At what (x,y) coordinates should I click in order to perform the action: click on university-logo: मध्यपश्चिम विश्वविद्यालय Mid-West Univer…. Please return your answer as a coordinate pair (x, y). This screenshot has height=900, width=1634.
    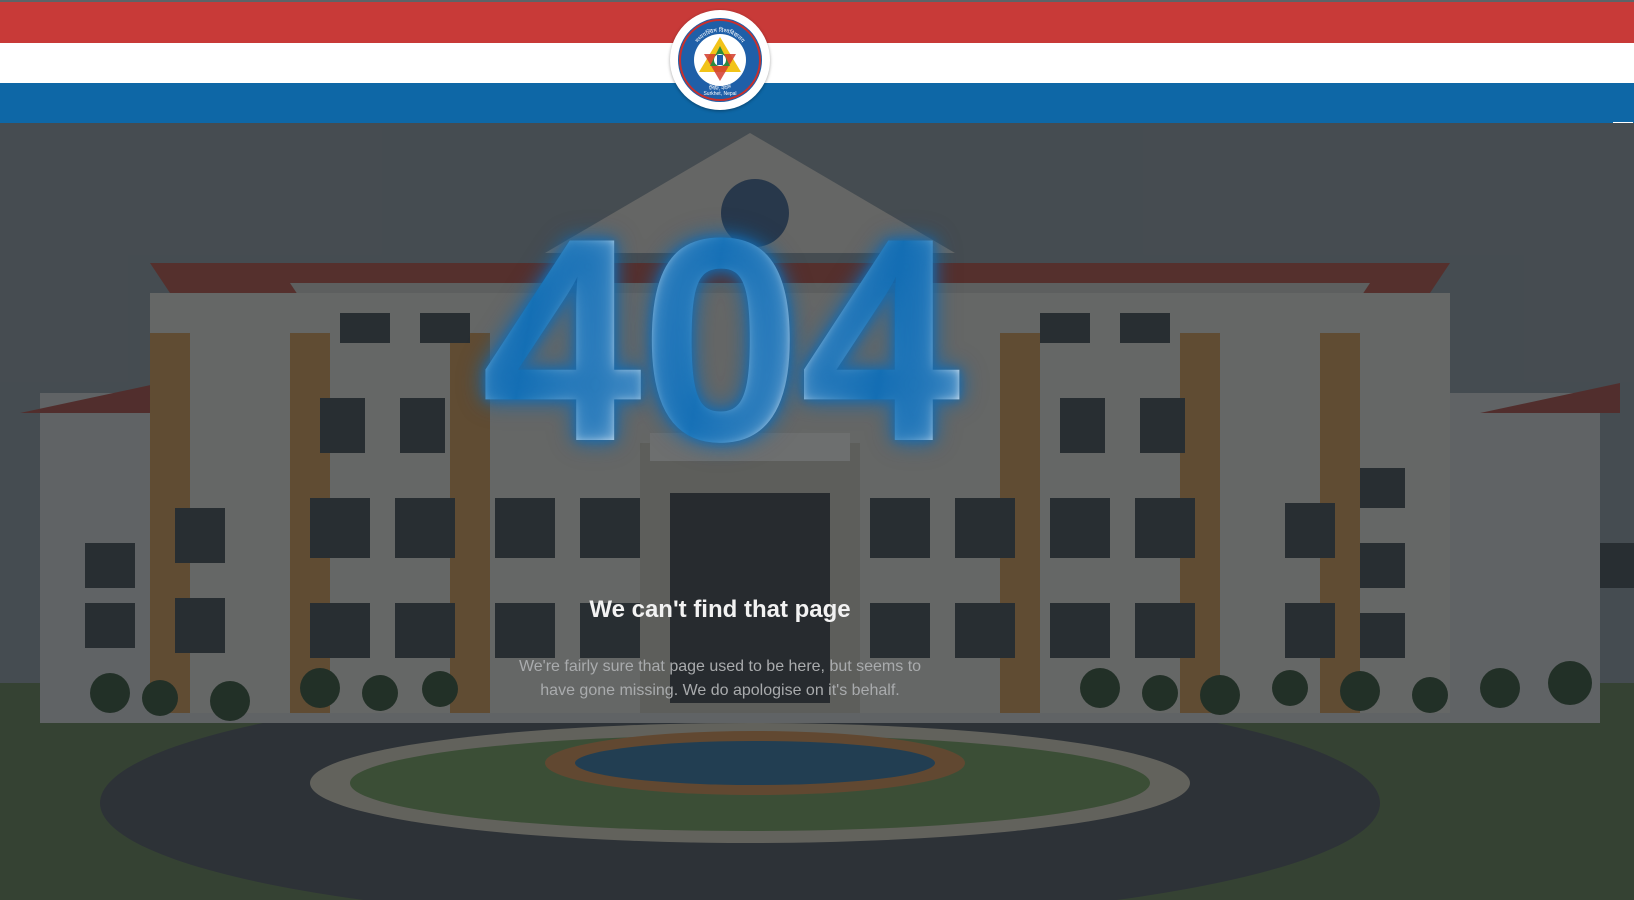
    Looking at the image, I should click on (720, 60).